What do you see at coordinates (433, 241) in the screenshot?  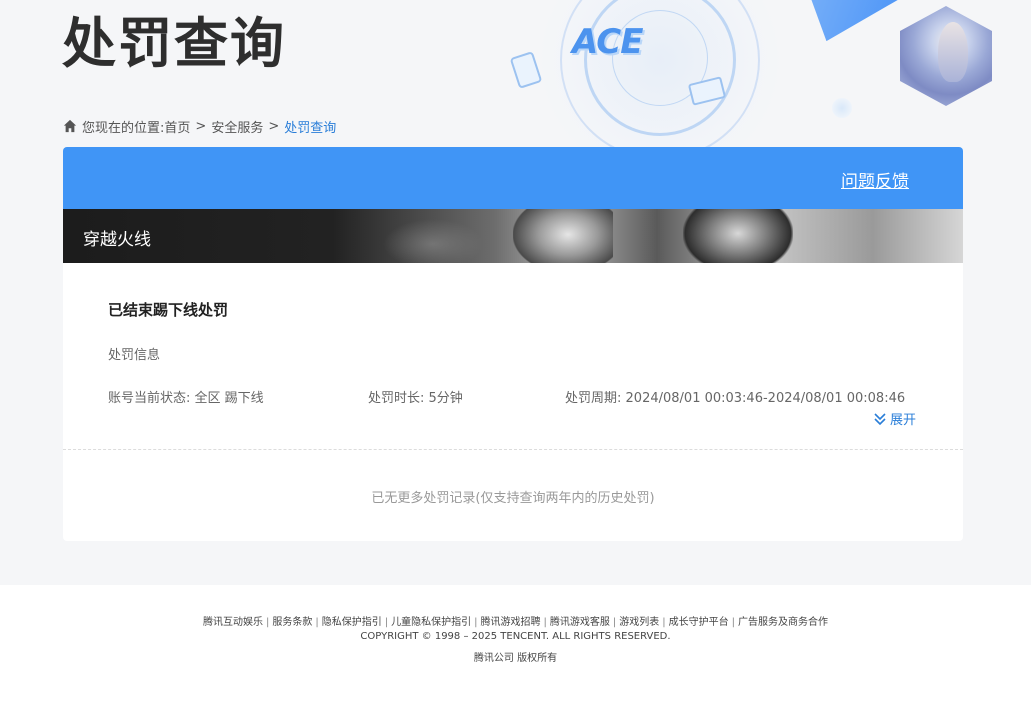 I see `banner-smoke` at bounding box center [433, 241].